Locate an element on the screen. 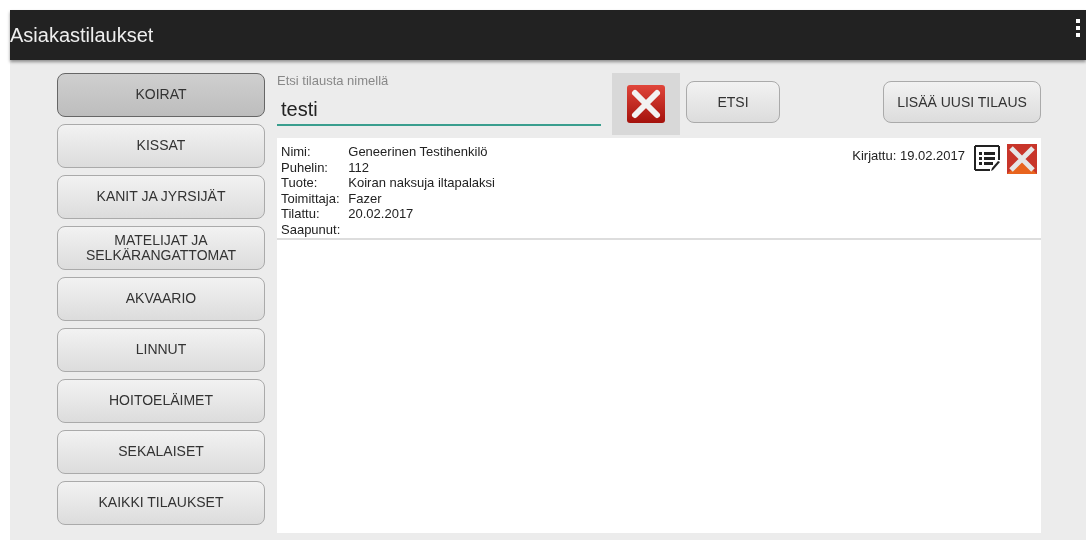  field-value: Geneerinen Testihenkilö is located at coordinates (418, 152).